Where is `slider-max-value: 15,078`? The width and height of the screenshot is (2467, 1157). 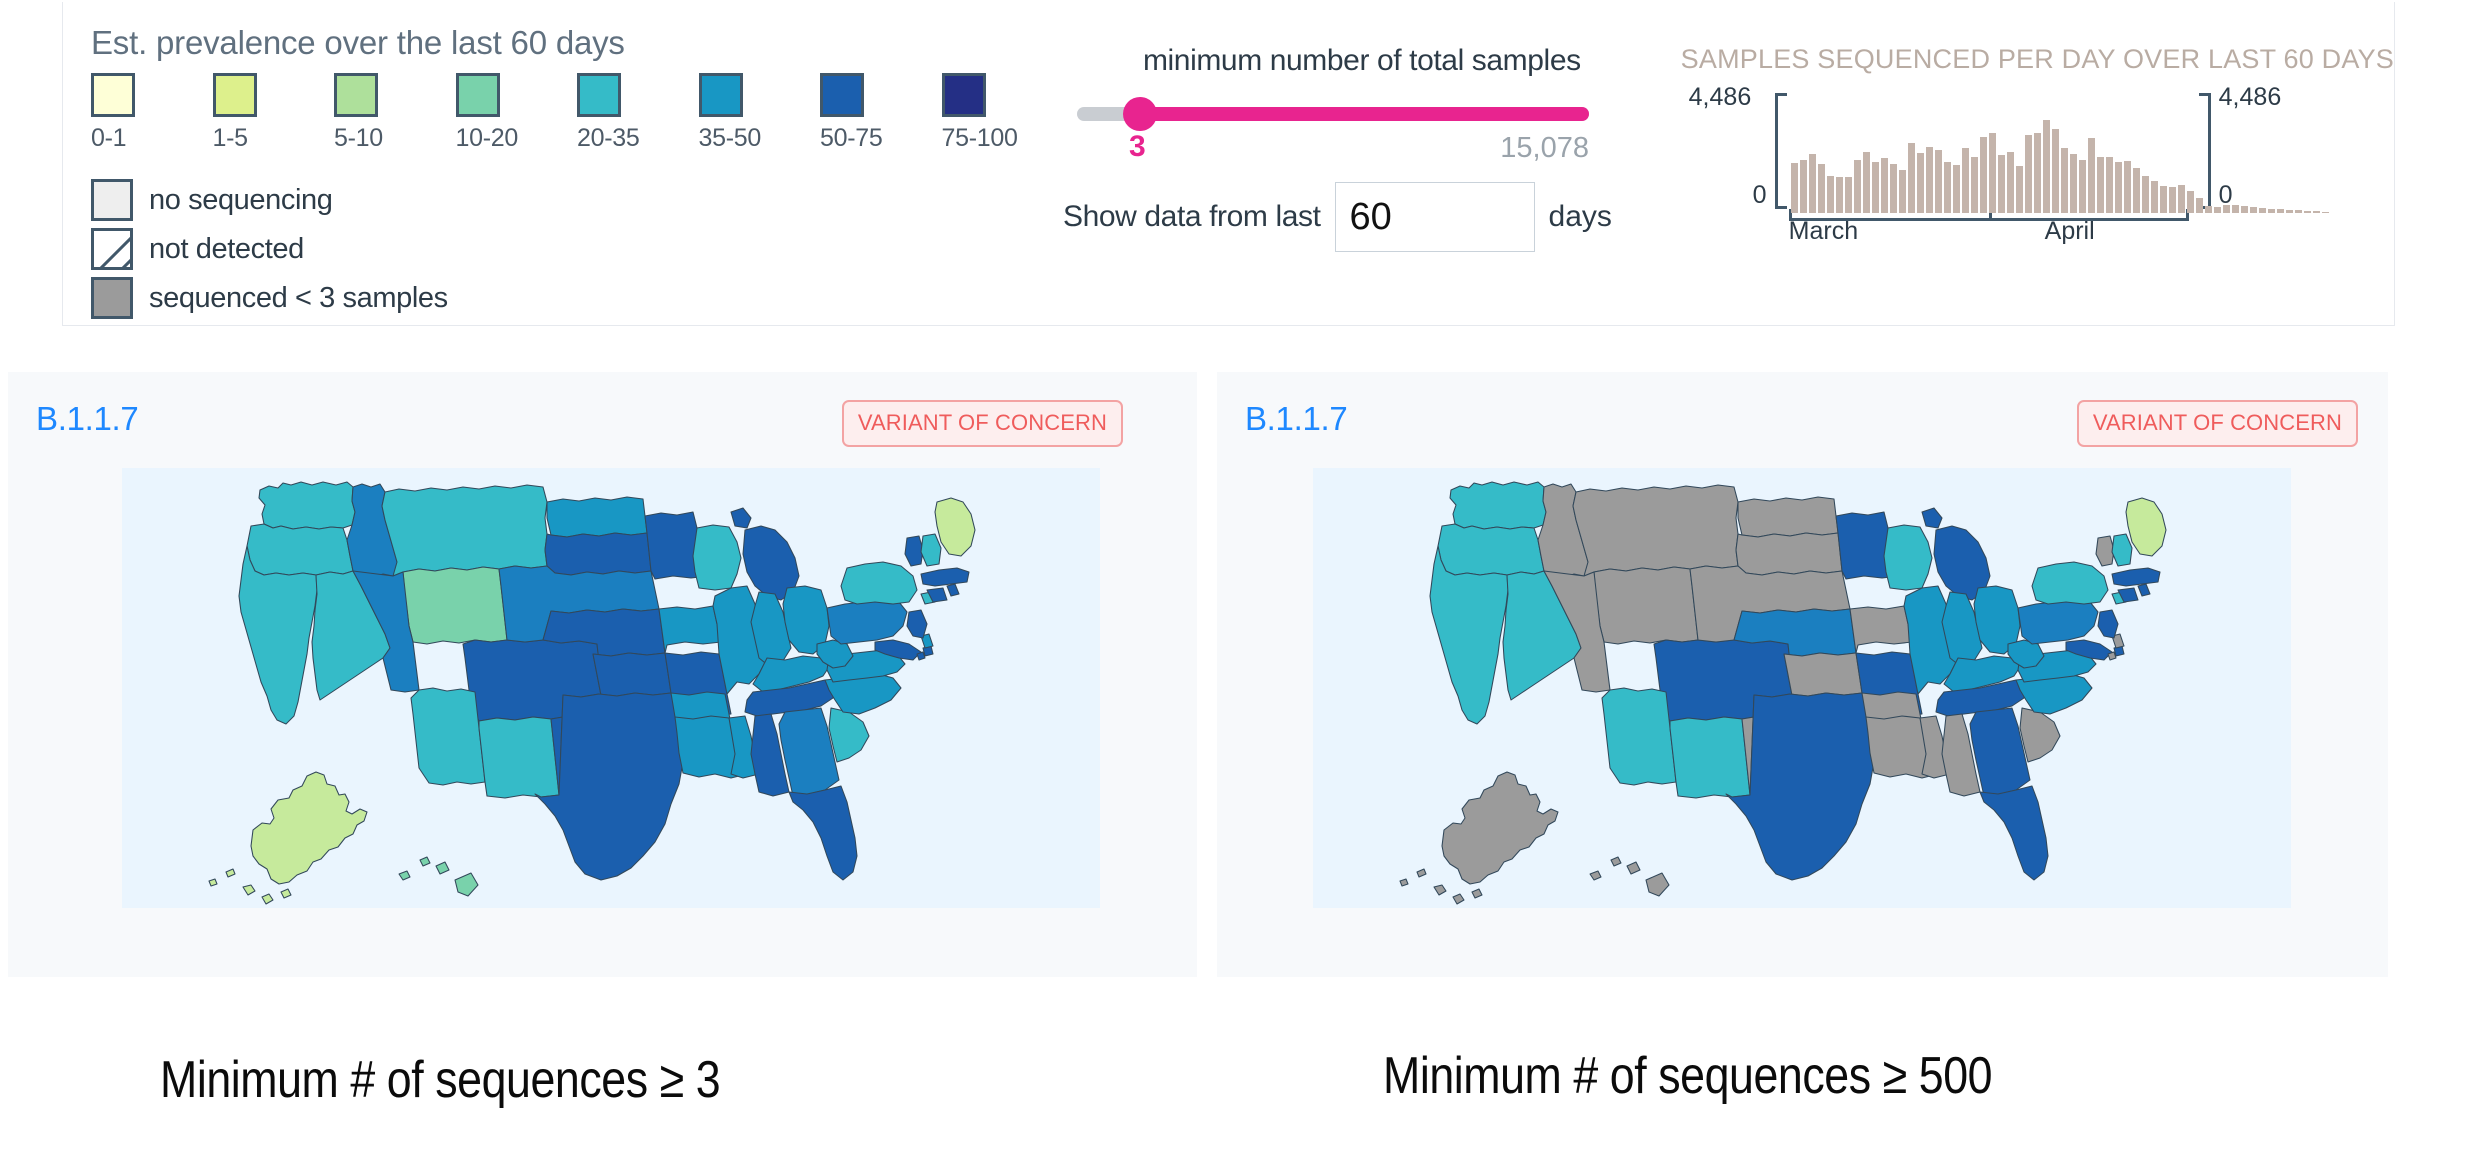 slider-max-value: 15,078 is located at coordinates (1544, 148).